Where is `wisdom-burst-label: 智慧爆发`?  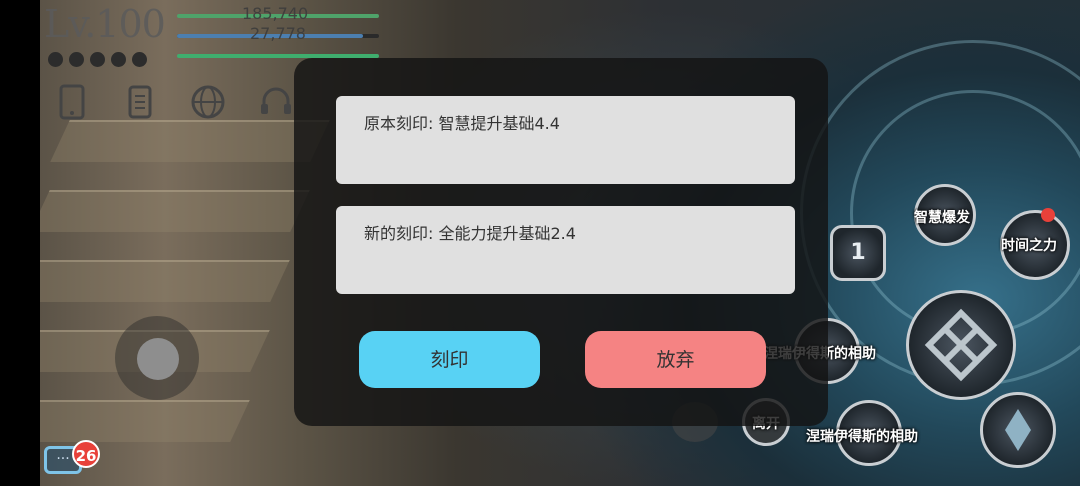 wisdom-burst-label: 智慧爆发 is located at coordinates (942, 218).